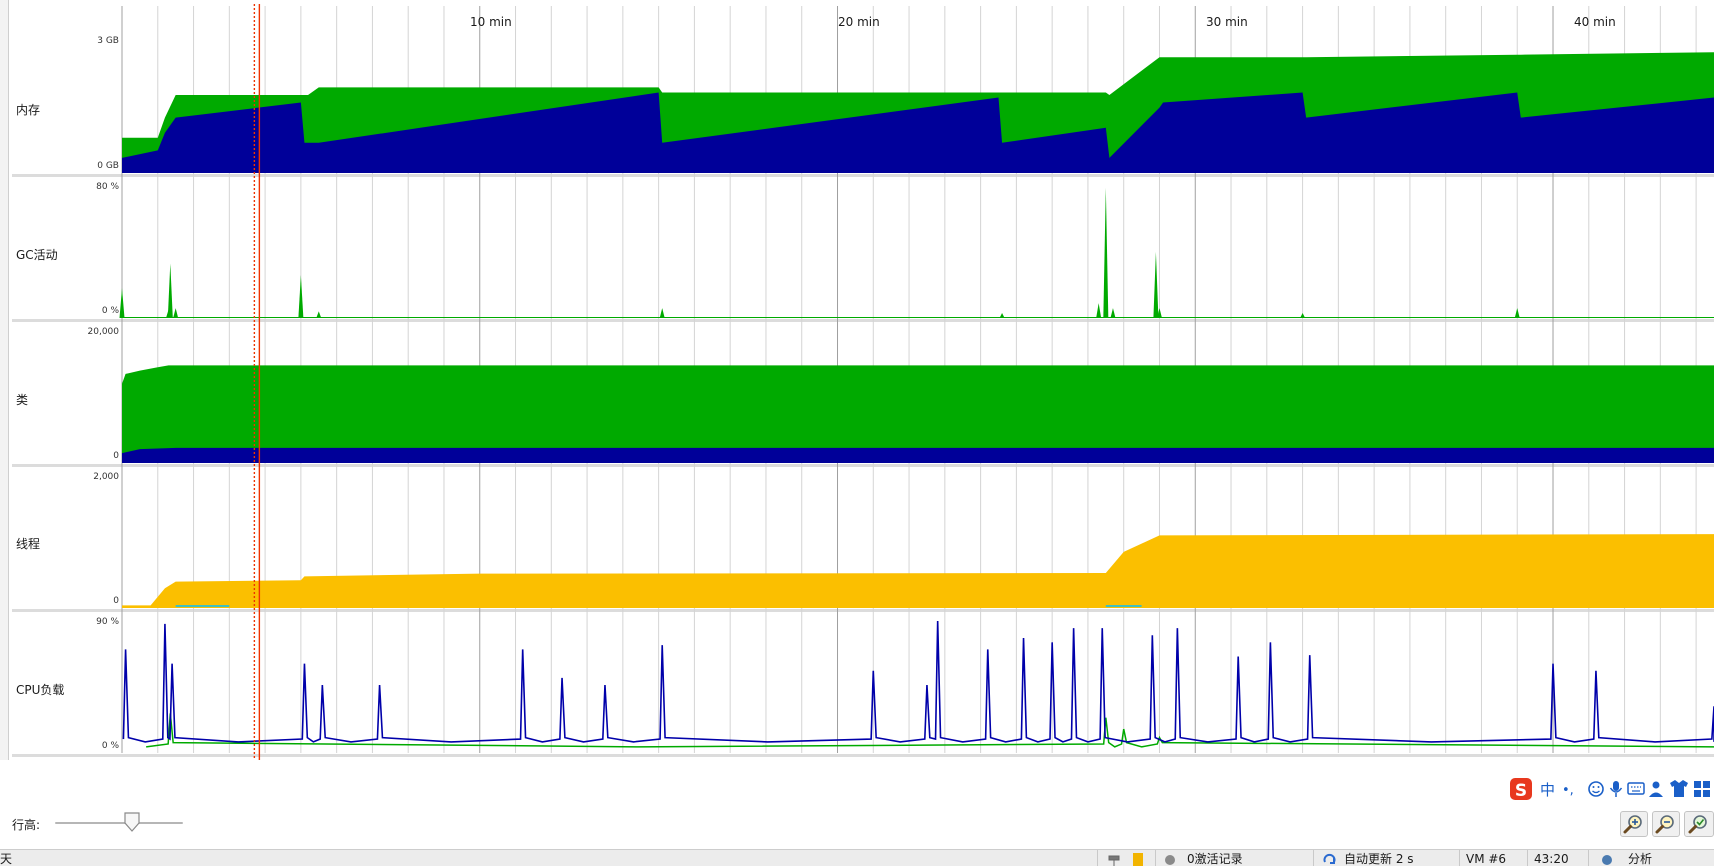  What do you see at coordinates (1486, 859) in the screenshot?
I see `status-vm-id: VM #6` at bounding box center [1486, 859].